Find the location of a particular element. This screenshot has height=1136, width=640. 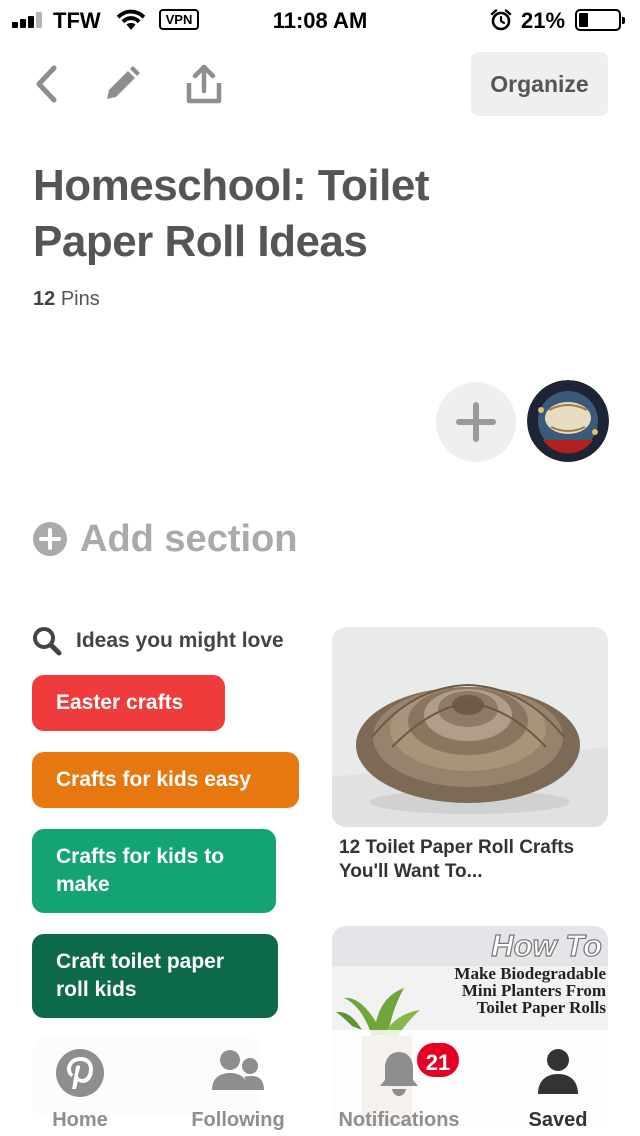

nav-notifications-label: Notifications is located at coordinates (399, 1120).